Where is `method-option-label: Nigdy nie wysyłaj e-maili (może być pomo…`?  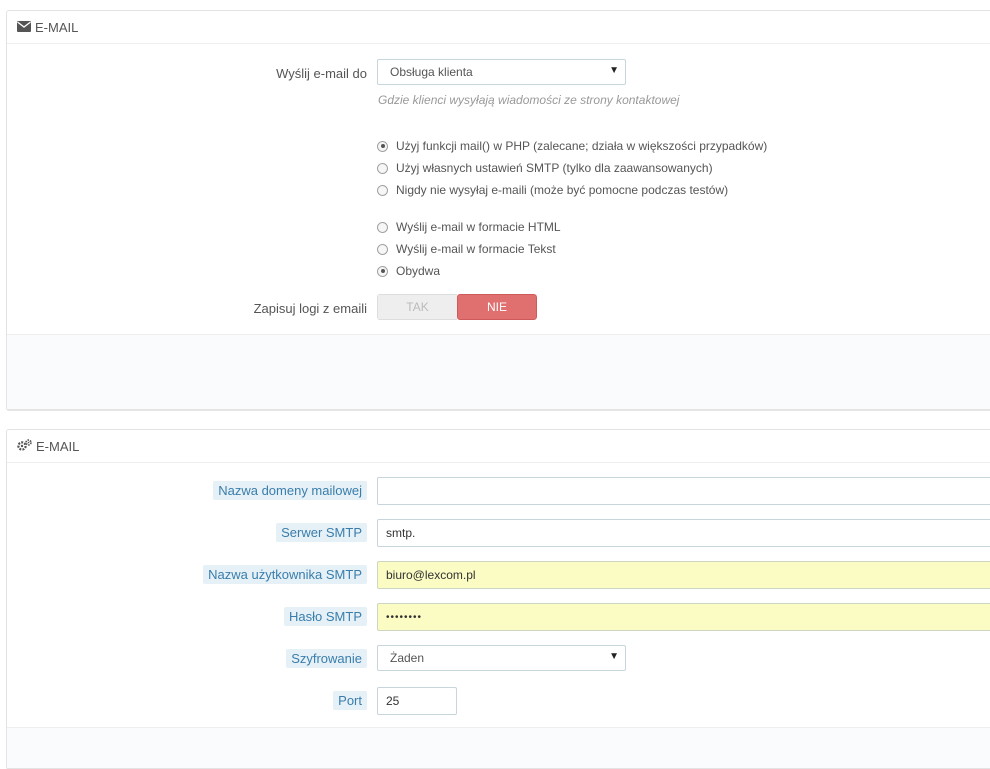
method-option-label: Nigdy nie wysyłaj e-maili (może być pomo… is located at coordinates (562, 190).